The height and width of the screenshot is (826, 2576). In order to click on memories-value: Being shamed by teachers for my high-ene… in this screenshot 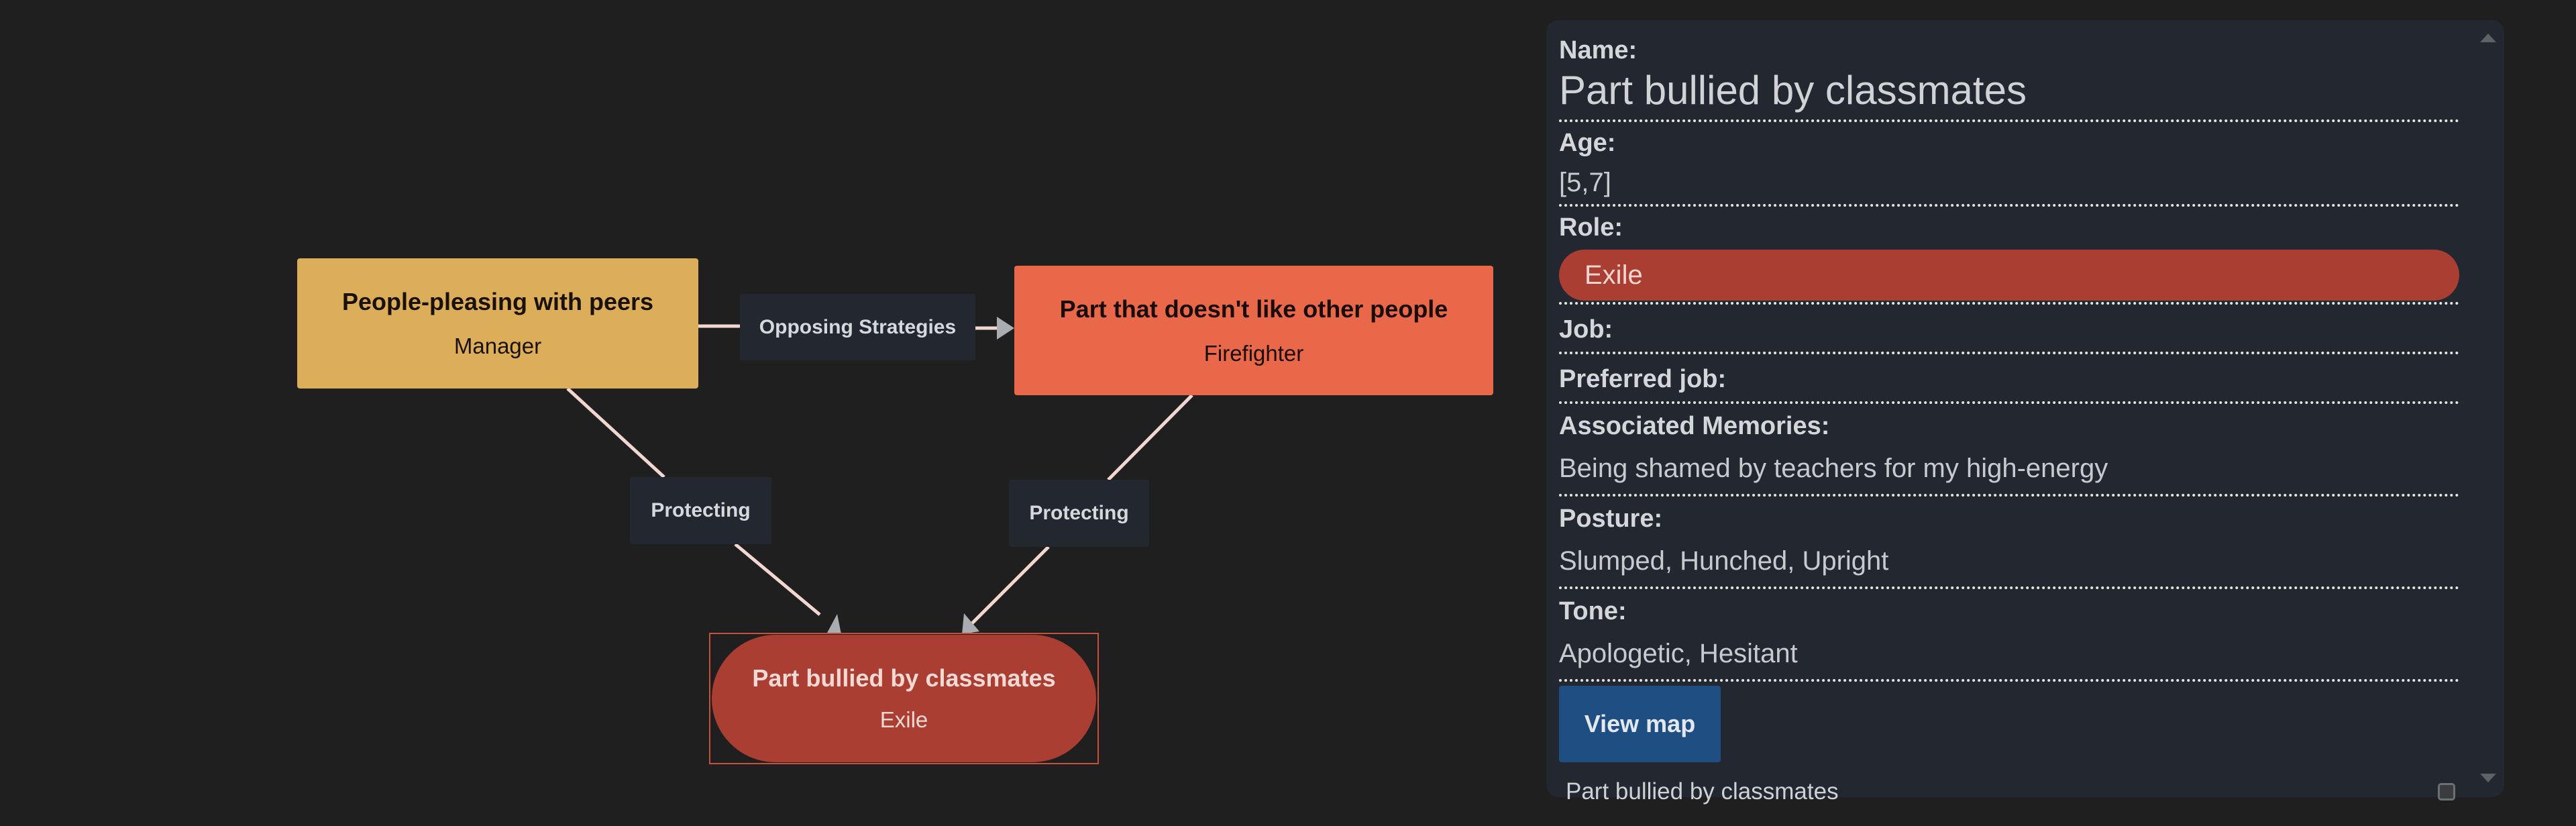, I will do `click(2009, 468)`.